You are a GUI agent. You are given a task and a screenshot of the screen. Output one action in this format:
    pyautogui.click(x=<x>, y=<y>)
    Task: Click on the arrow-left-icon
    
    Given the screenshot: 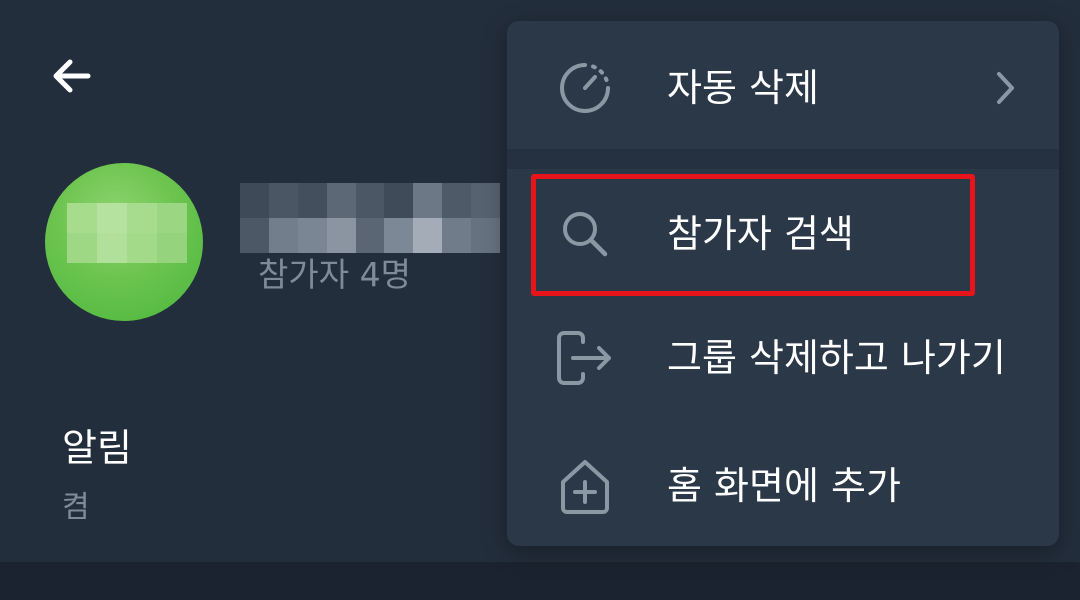 What is the action you would take?
    pyautogui.click(x=72, y=76)
    